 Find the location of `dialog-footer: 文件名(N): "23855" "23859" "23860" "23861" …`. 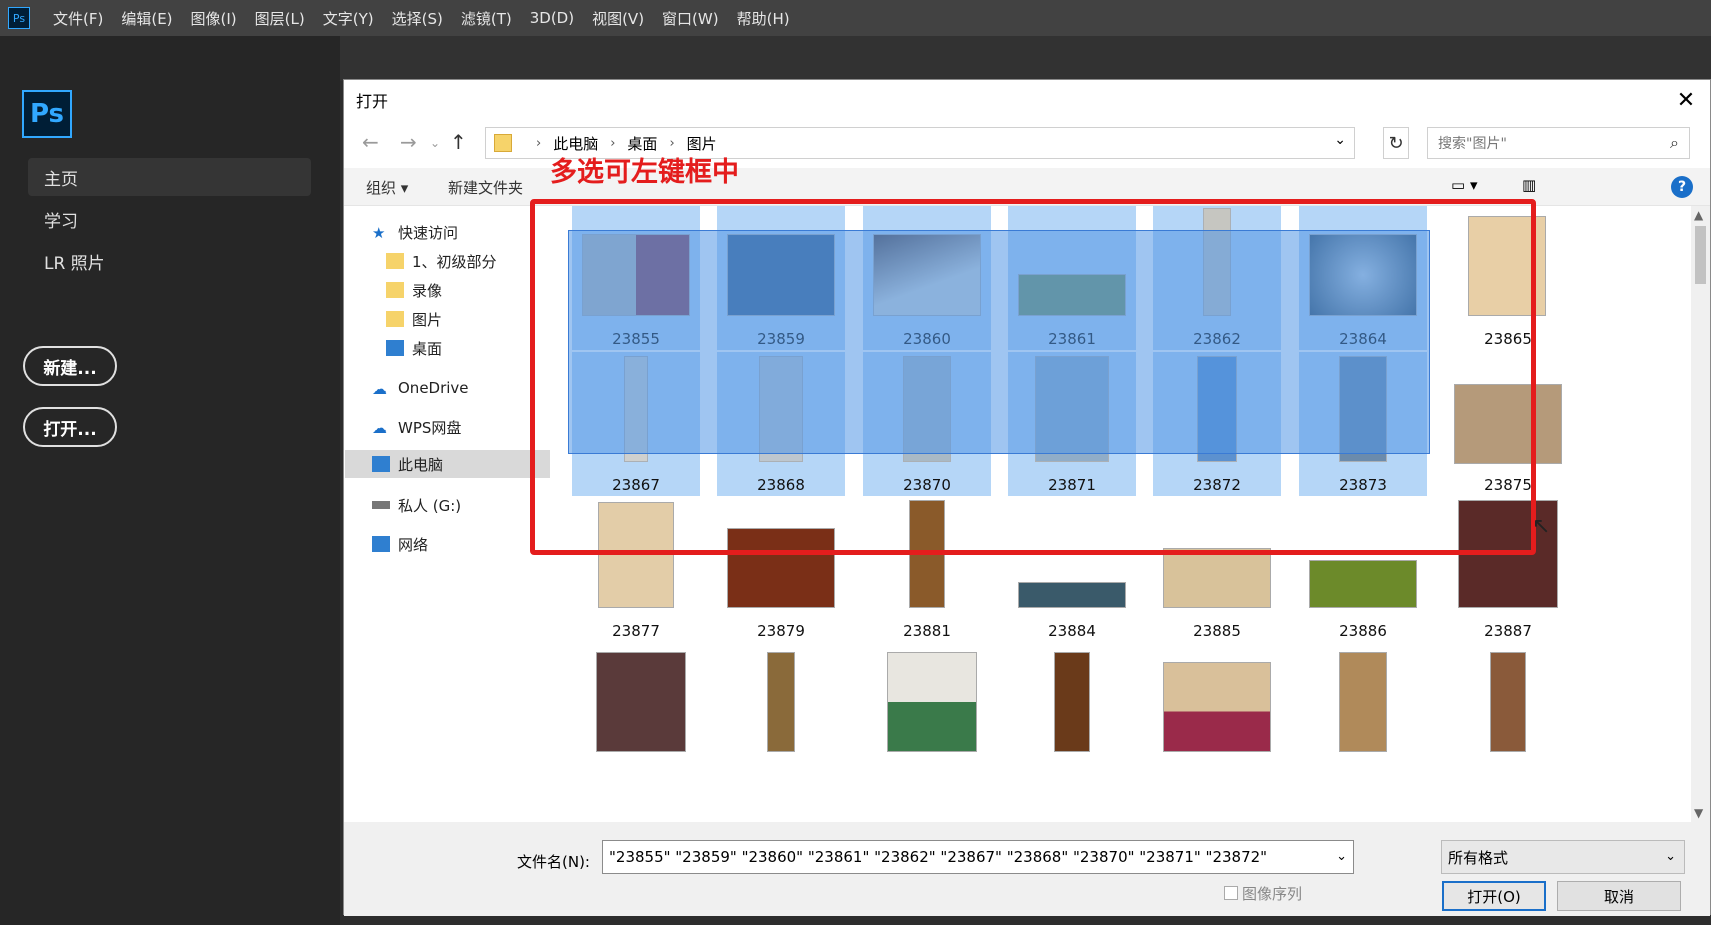

dialog-footer: 文件名(N): "23855" "23859" "23860" "23861" … is located at coordinates (1027, 869).